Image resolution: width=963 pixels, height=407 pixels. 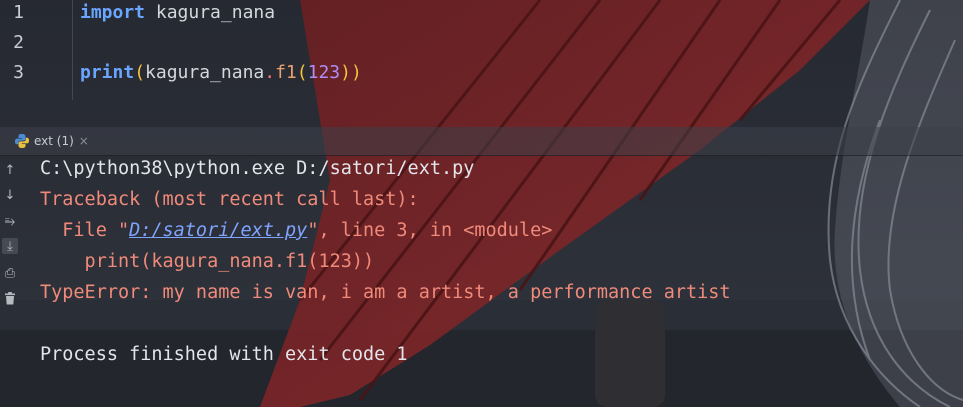 I want to click on run-tab-ext: ext (1) ×, so click(x=51, y=141).